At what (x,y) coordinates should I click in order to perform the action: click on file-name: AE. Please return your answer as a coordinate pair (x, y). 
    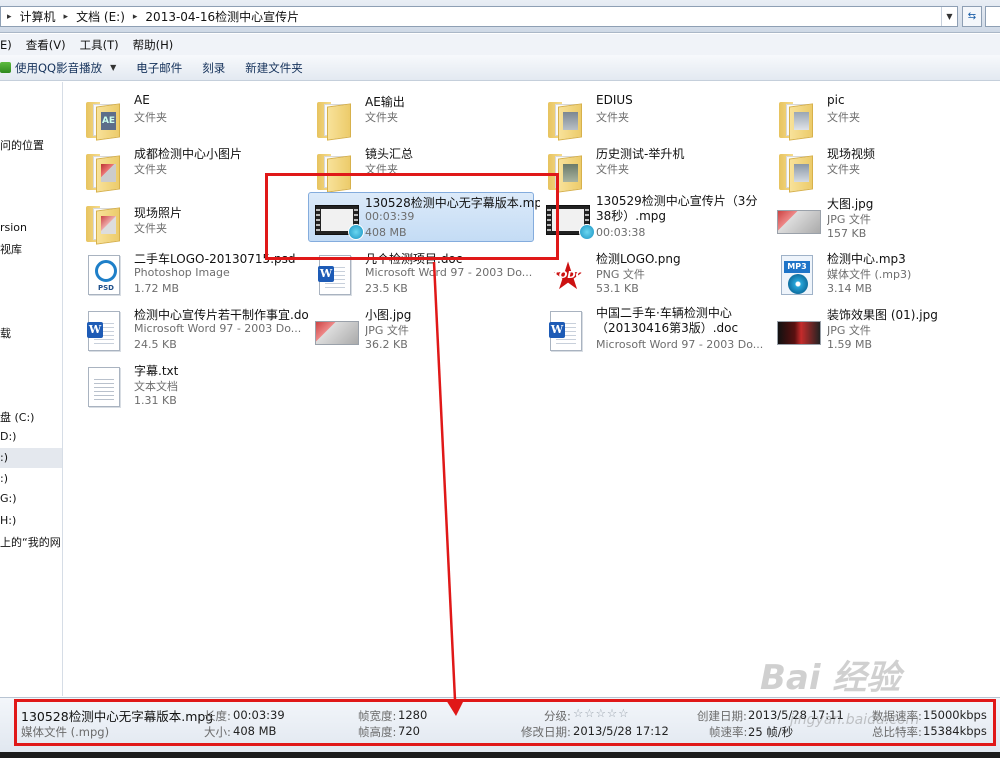
    Looking at the image, I should click on (142, 100).